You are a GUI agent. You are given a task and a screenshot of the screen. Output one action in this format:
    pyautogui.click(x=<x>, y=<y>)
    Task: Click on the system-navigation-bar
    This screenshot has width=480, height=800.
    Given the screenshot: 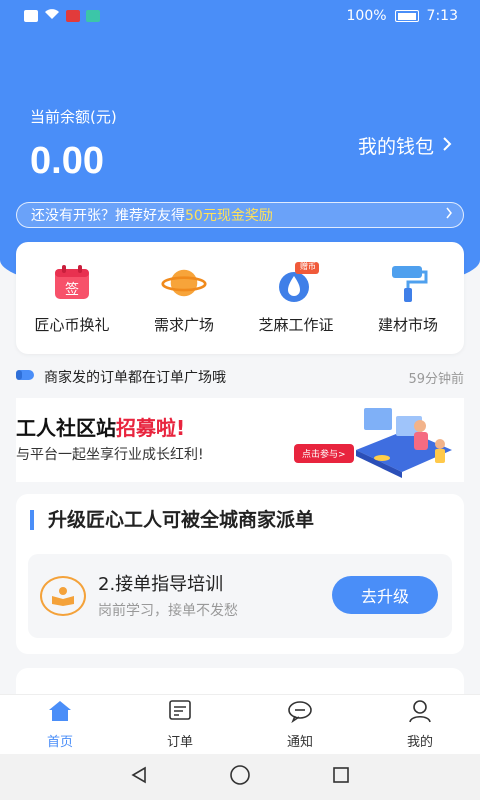 What is the action you would take?
    pyautogui.click(x=240, y=777)
    